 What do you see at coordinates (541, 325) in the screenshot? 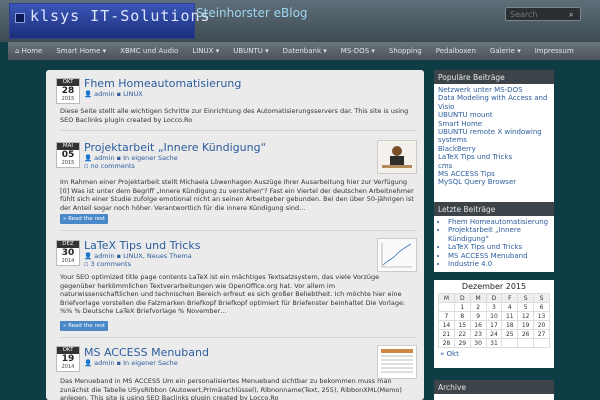
I see `calendar-day: 20` at bounding box center [541, 325].